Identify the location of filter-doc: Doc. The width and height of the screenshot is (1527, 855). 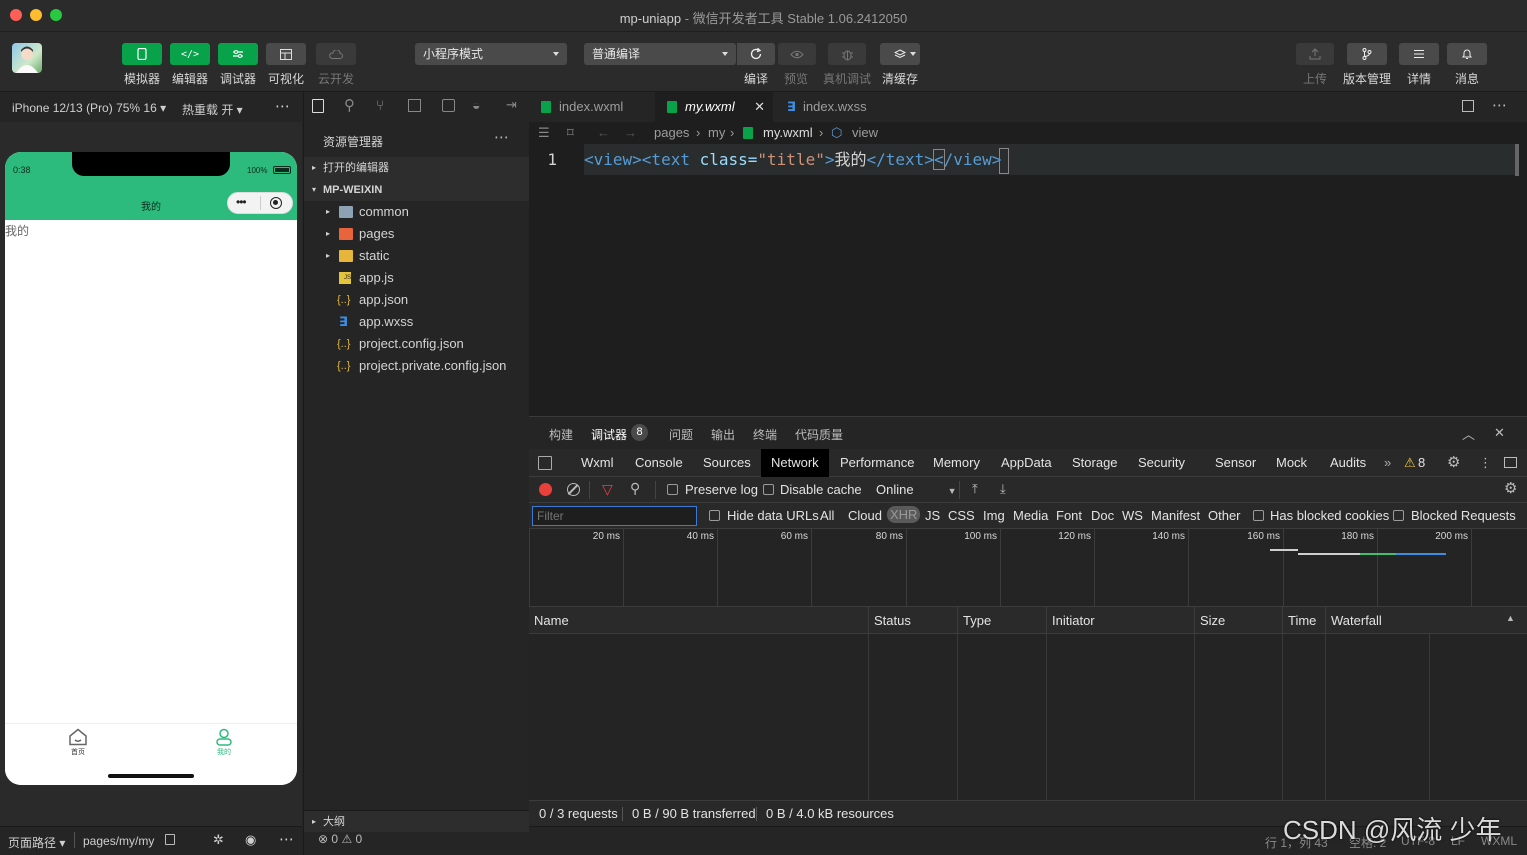
(1102, 515).